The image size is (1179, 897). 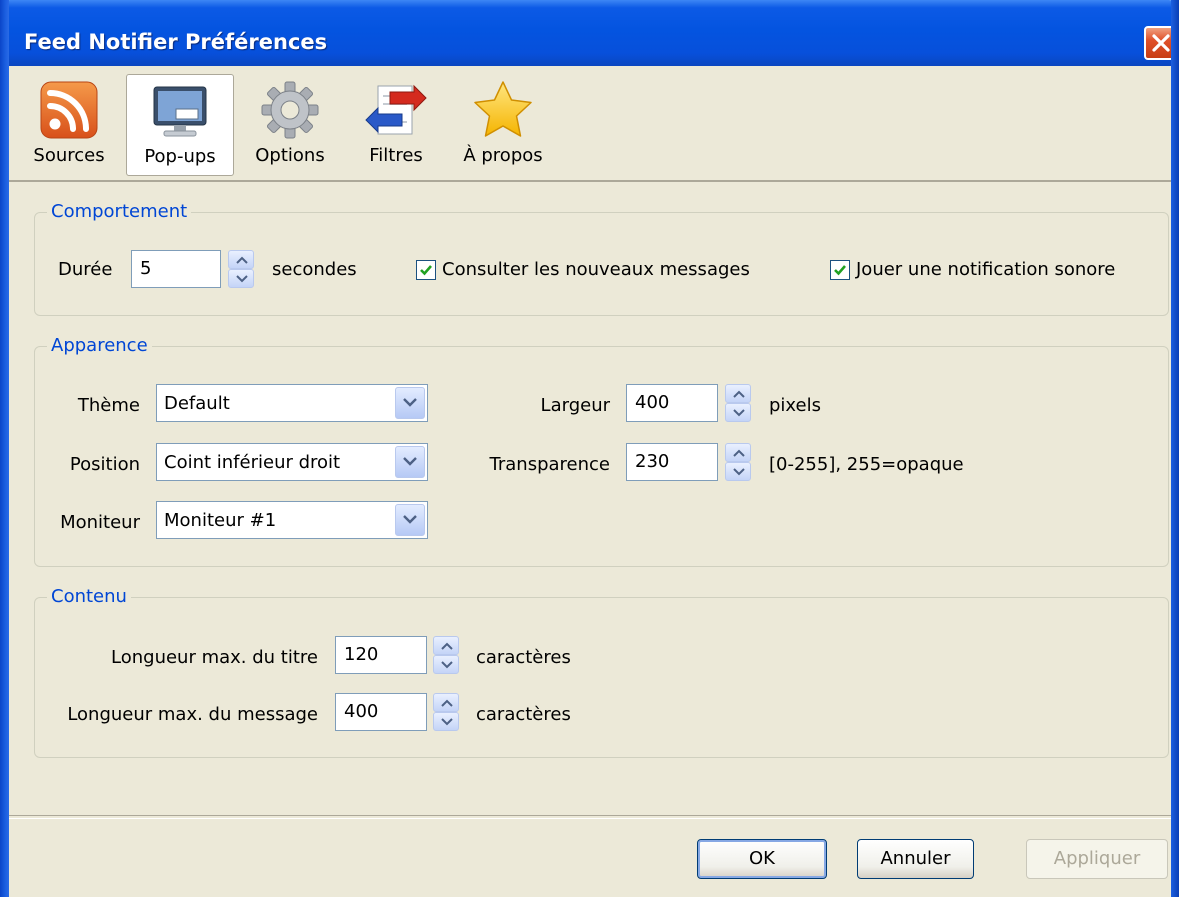 What do you see at coordinates (672, 462) in the screenshot?
I see `transparency-input: 230` at bounding box center [672, 462].